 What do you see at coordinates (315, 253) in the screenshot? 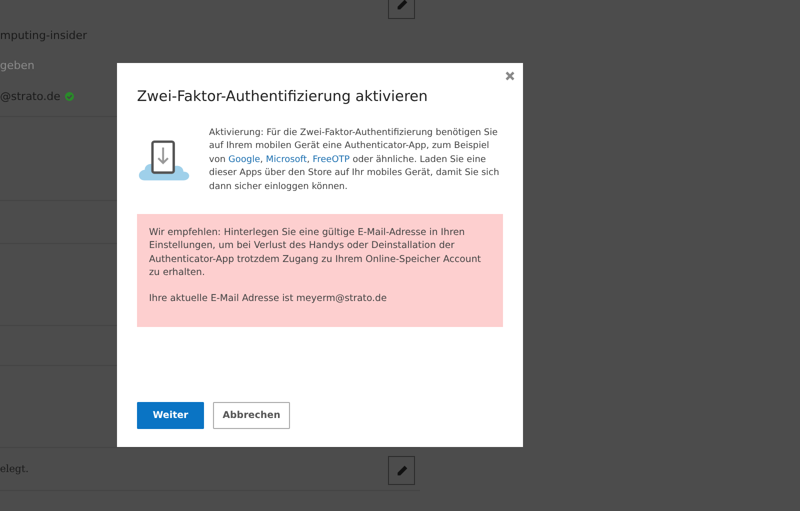
I see `warning-text: Wir empfehlen: Hinterlegen Sie eine gültige E-Mail-Adresse in Ihren Einstellungen, um bei Verlust des Handys oder Deinstallation der Authenticator-App trotzdem Zugang zu Ihrem Online-Speicher Account zu erhalten.` at bounding box center [315, 253].